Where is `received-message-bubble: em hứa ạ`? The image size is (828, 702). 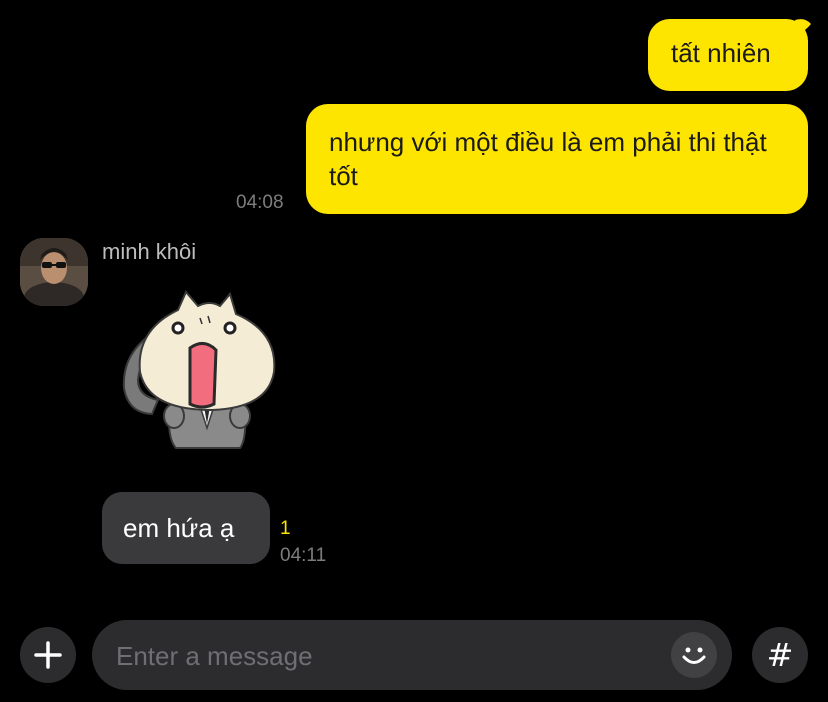 received-message-bubble: em hứa ạ is located at coordinates (186, 528).